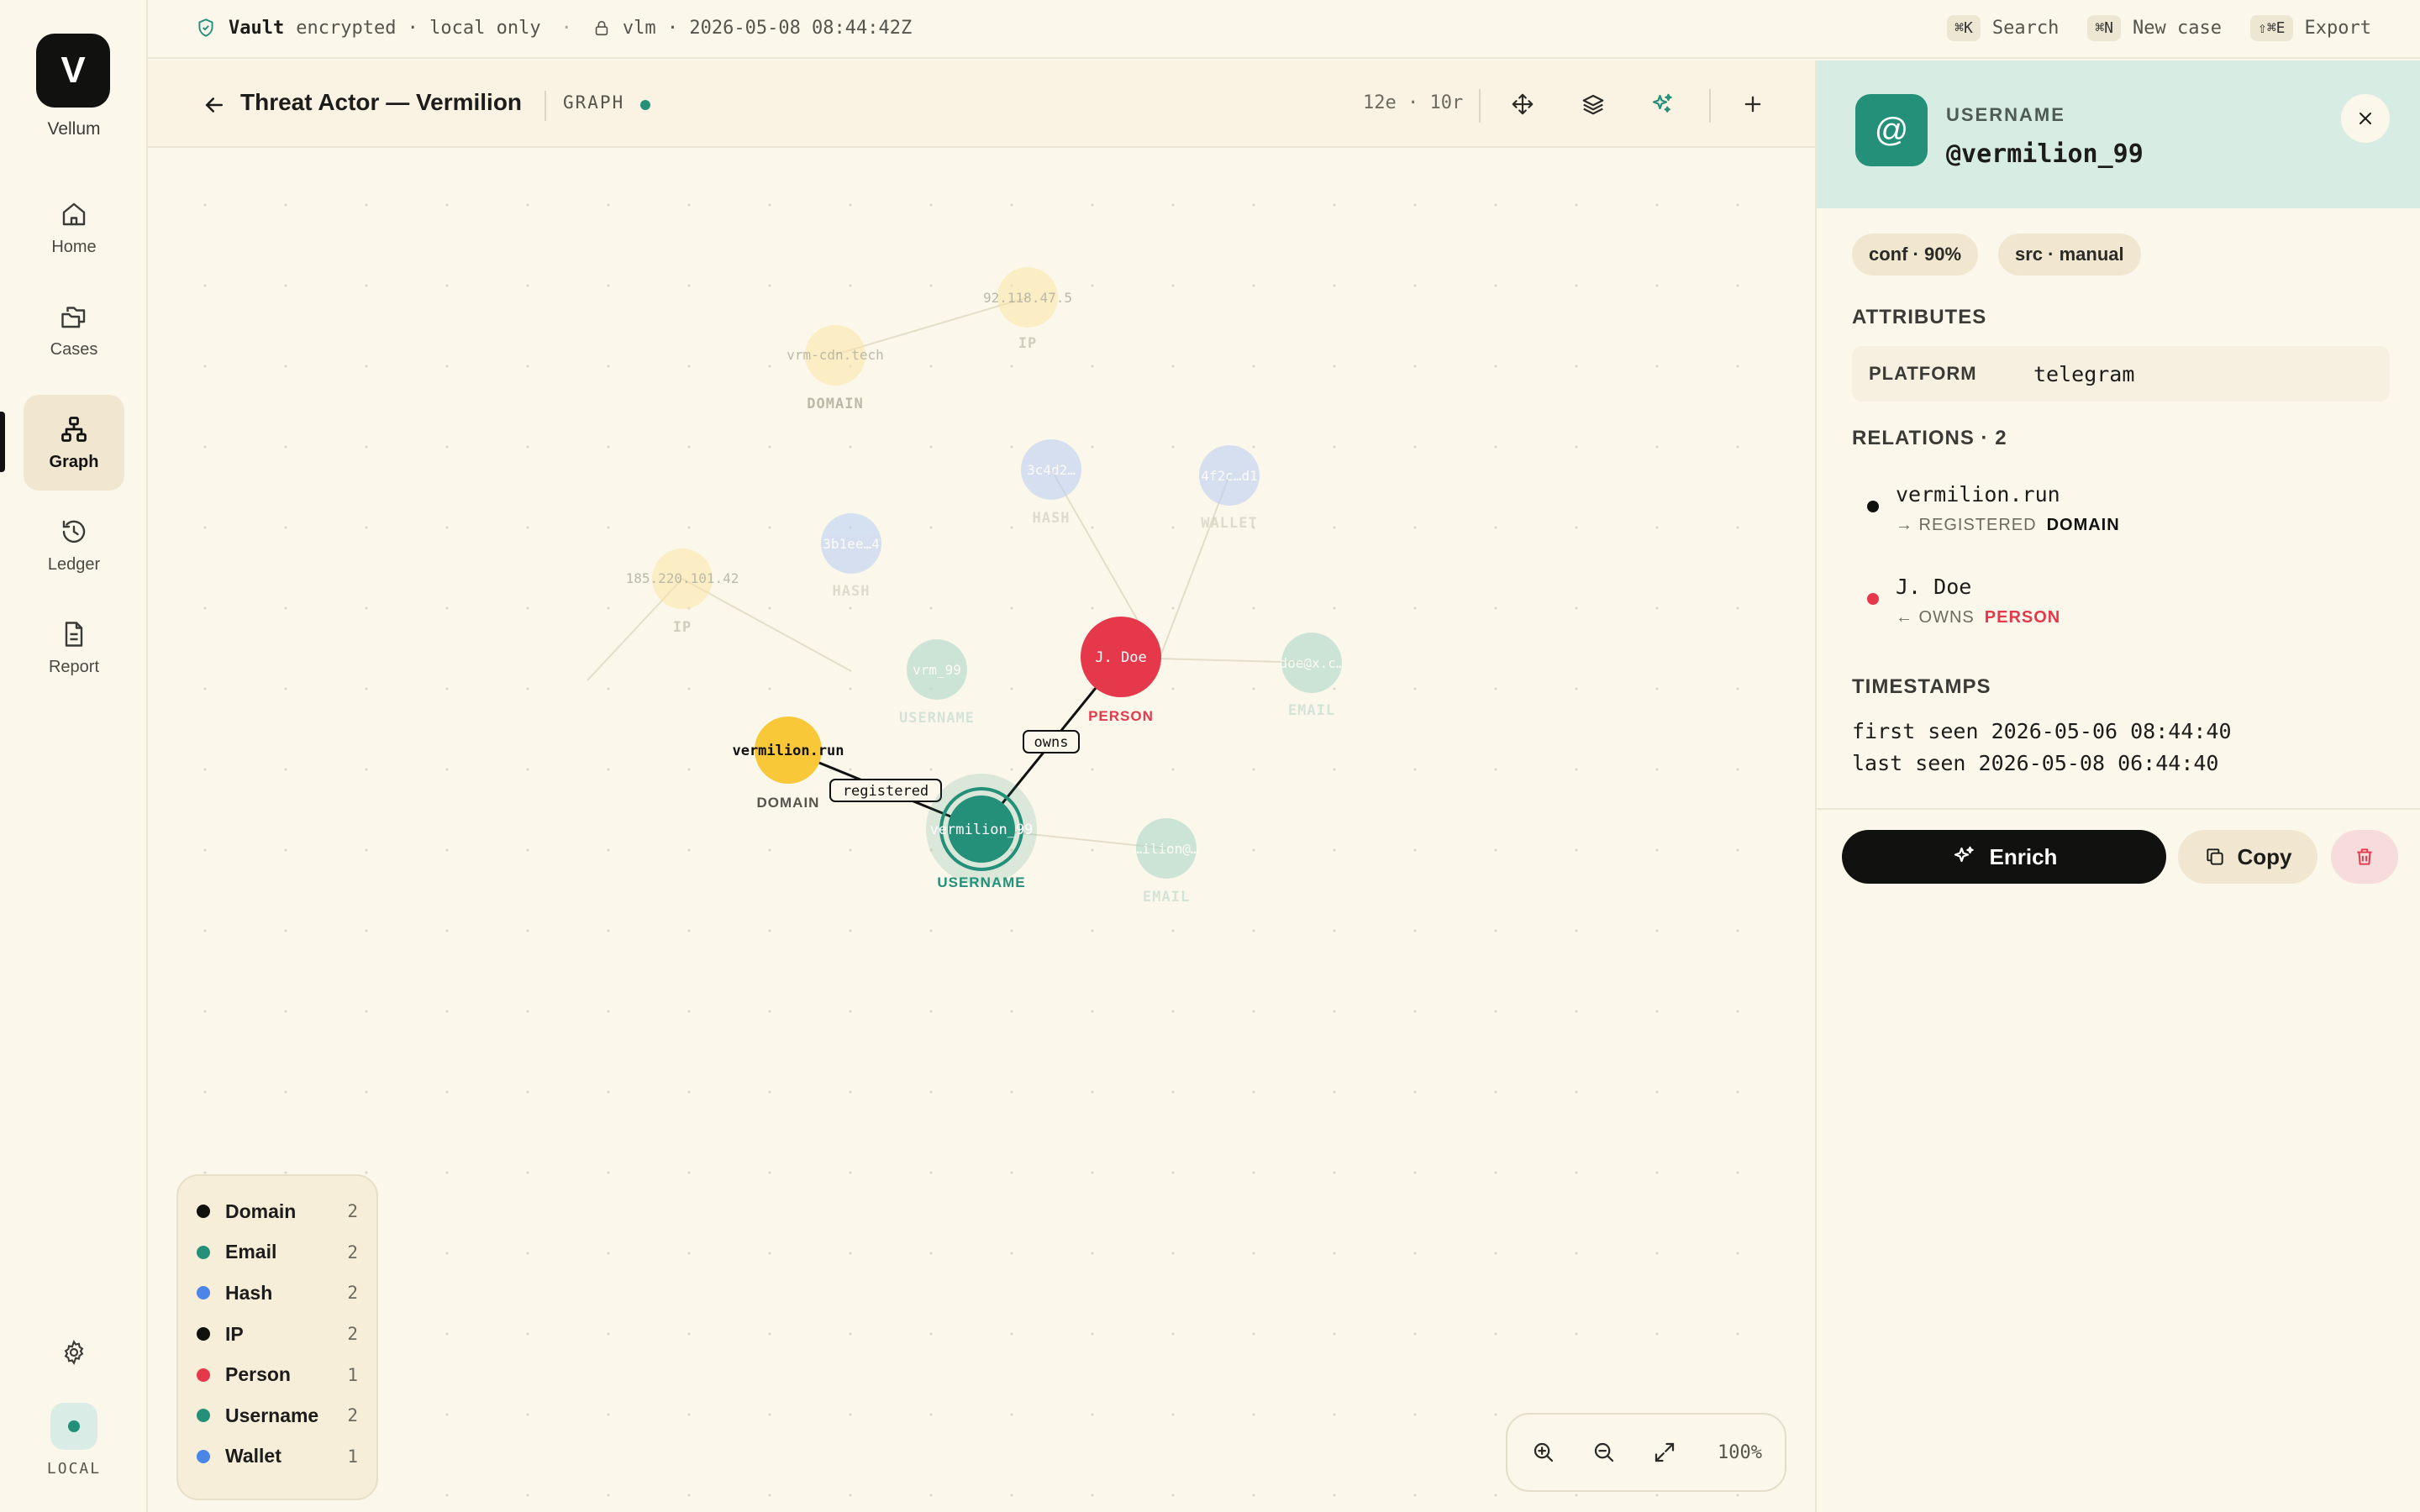 The height and width of the screenshot is (1512, 2420). What do you see at coordinates (835, 368) in the screenshot?
I see `graph-node-domain: vrm-cdn.tech DOMAIN` at bounding box center [835, 368].